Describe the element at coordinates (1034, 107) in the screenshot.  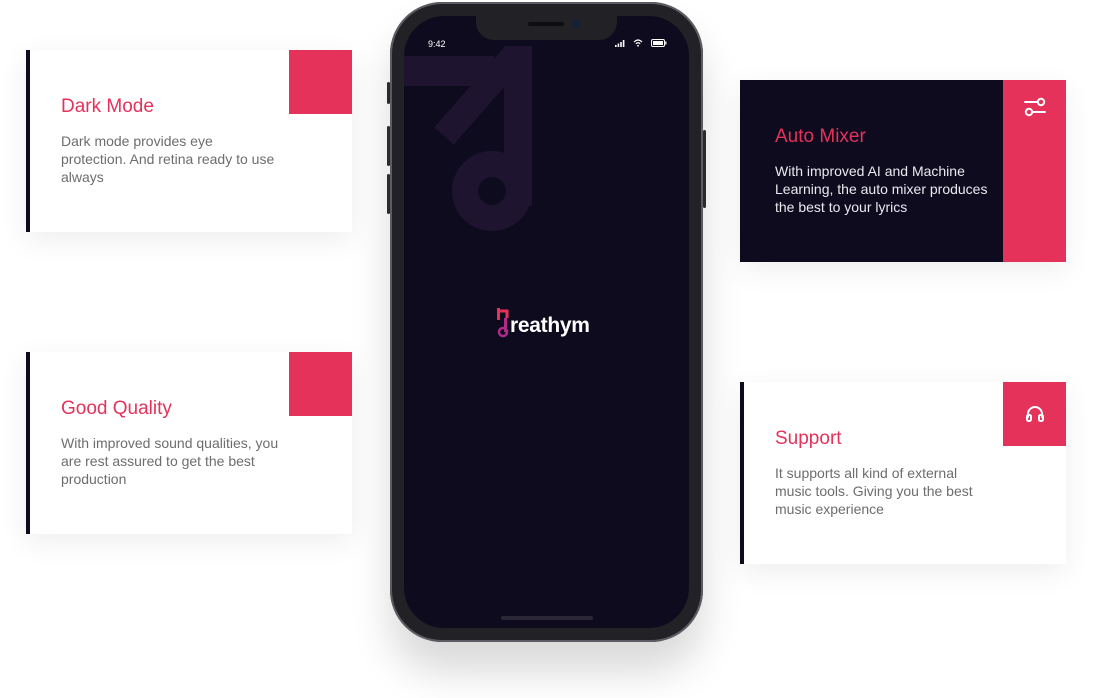
I see `sliders-icon` at that location.